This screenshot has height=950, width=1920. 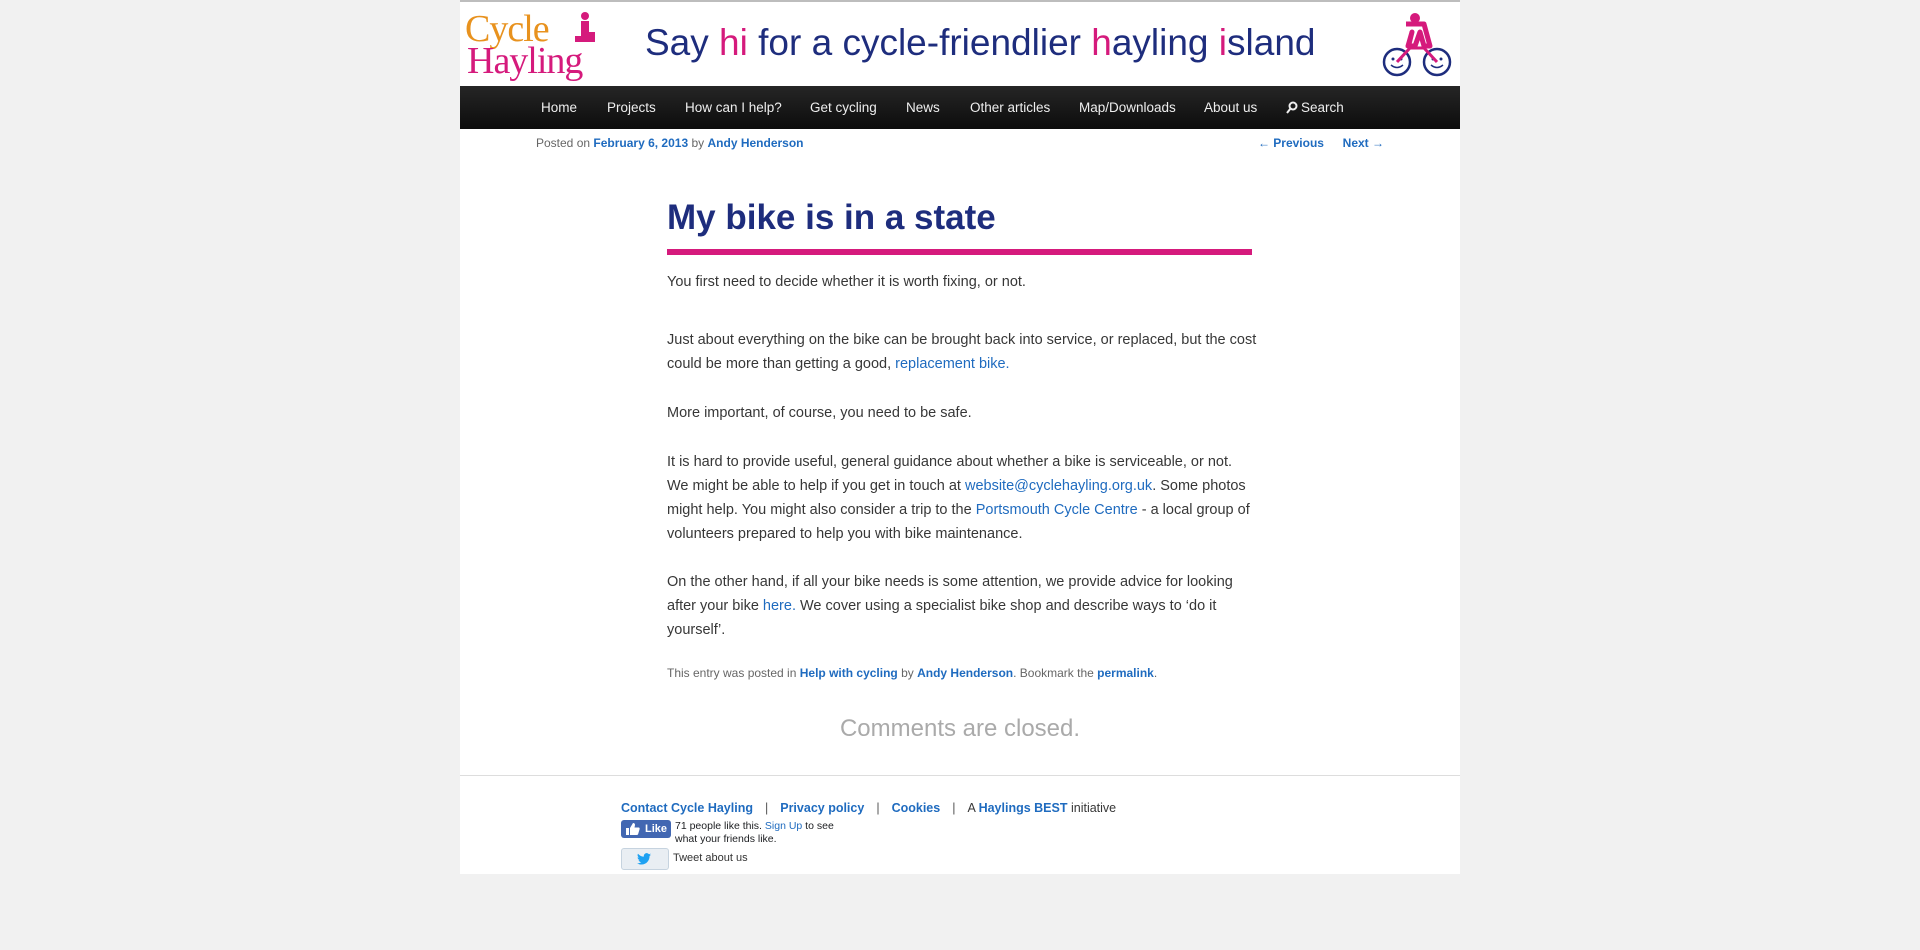 I want to click on replacement-bike-link: replacement bike., so click(x=952, y=364).